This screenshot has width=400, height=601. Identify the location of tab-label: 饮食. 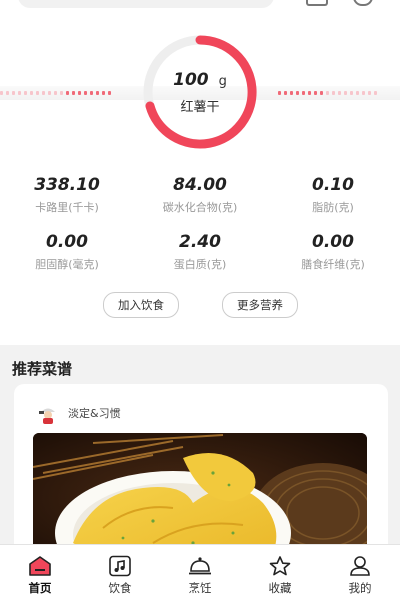
(120, 588).